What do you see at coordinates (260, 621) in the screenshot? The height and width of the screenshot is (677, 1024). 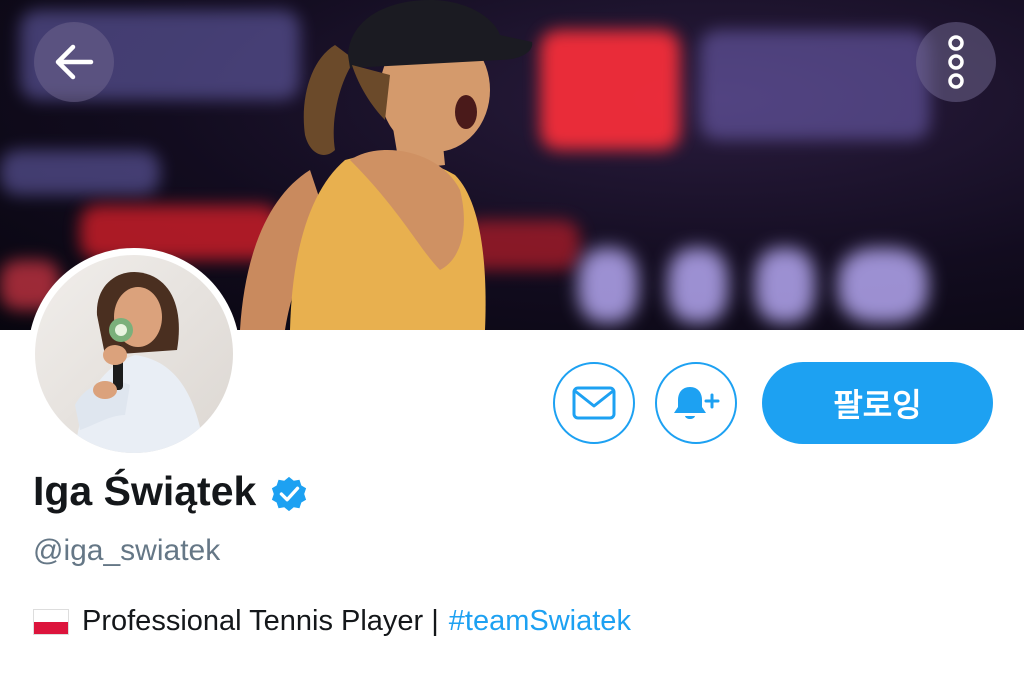 I see `bio-text: Professional Tennis Player |` at bounding box center [260, 621].